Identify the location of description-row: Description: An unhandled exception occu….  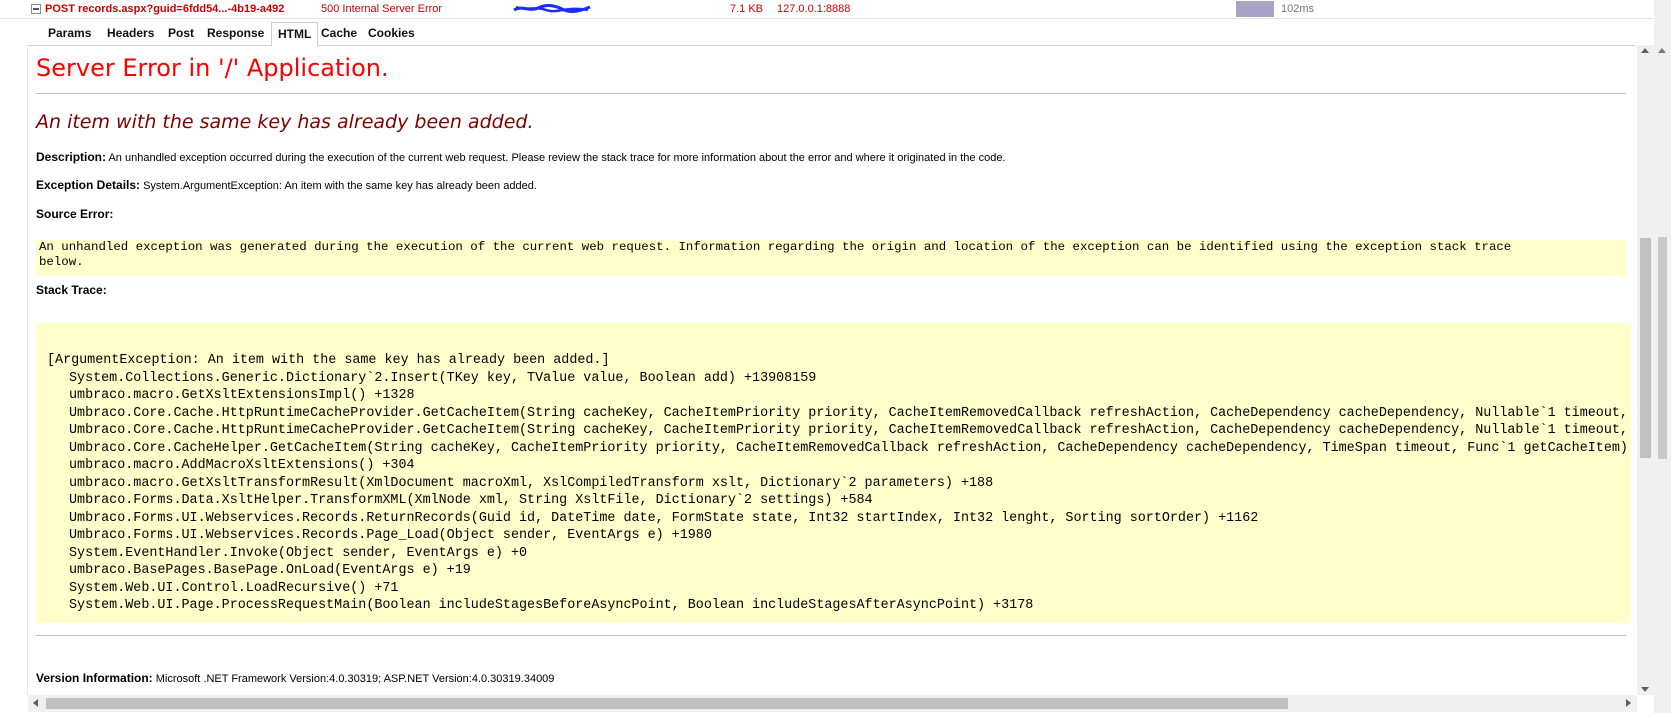
(521, 157).